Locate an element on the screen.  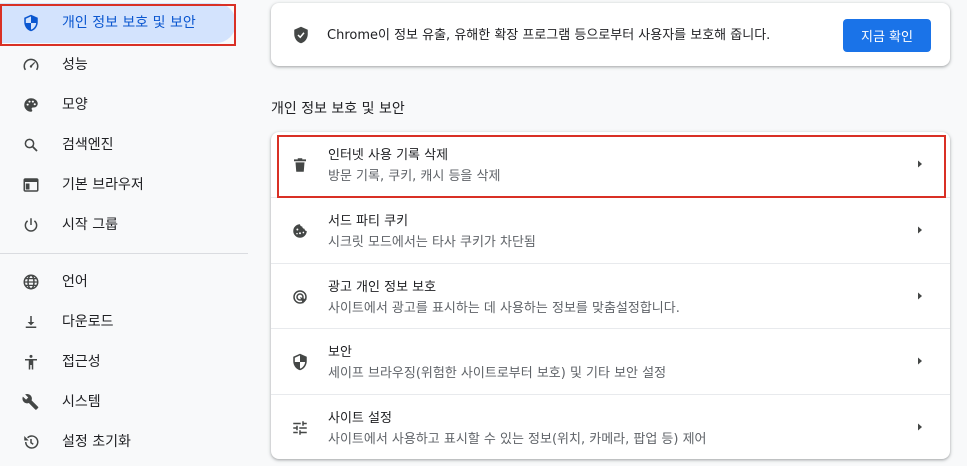
row-subtitle: 사이트에서 사용하고 표시할 수 있는 정보(위치, 카메라, 팝업 등) 제어 is located at coordinates (517, 439).